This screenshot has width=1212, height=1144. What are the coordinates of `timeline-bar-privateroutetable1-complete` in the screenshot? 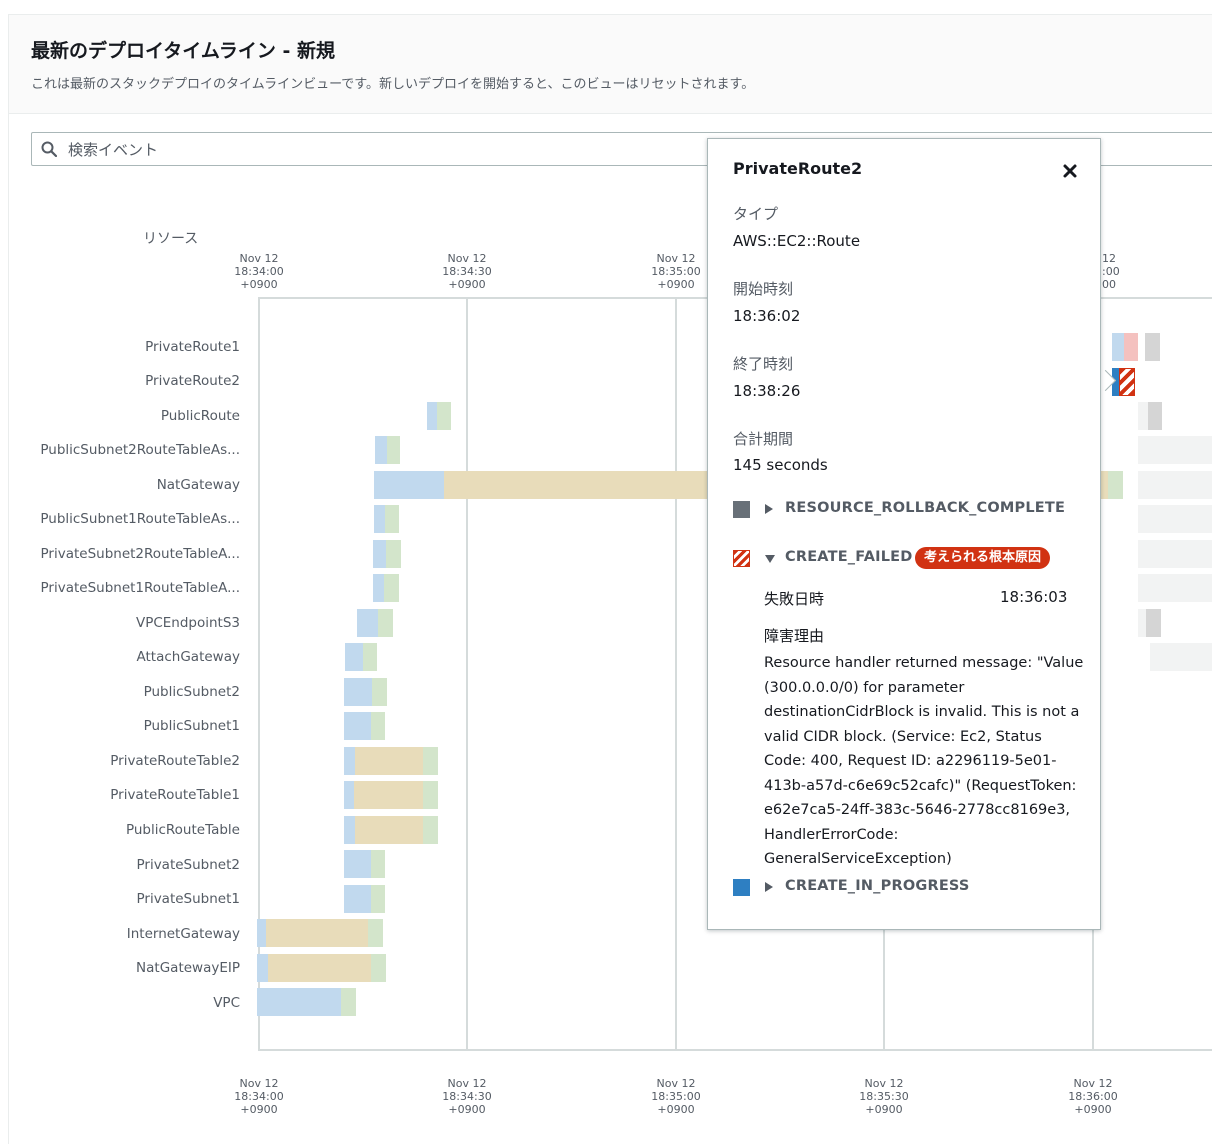 It's located at (430, 795).